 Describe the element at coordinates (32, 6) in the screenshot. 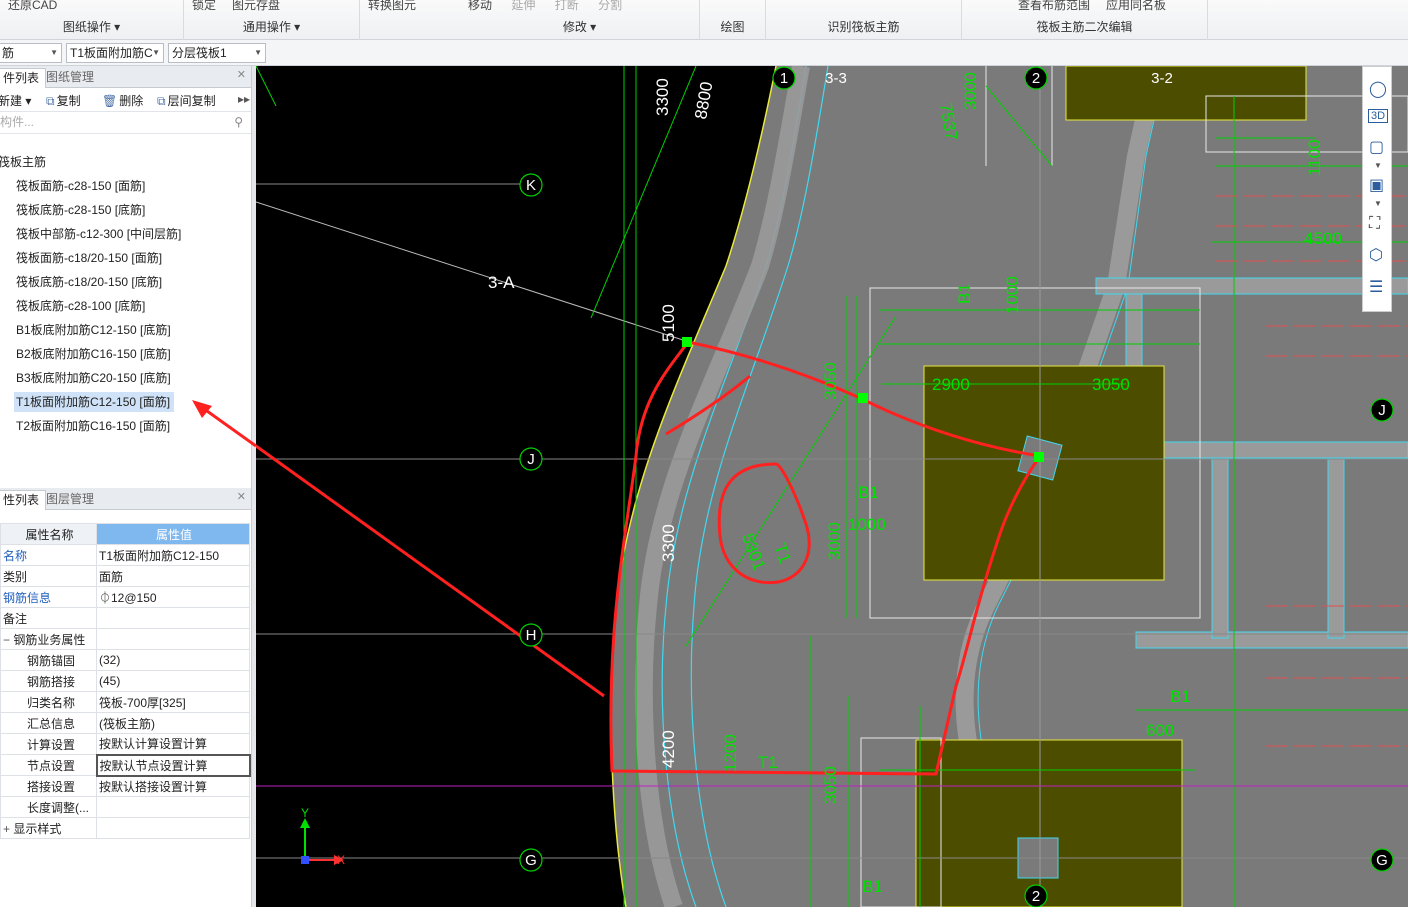

I see `restore-cad-button: 还原CAD` at that location.